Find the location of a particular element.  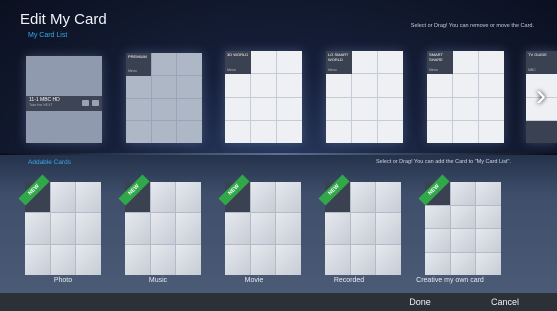

chevron-right-icon: › is located at coordinates (541, 96).